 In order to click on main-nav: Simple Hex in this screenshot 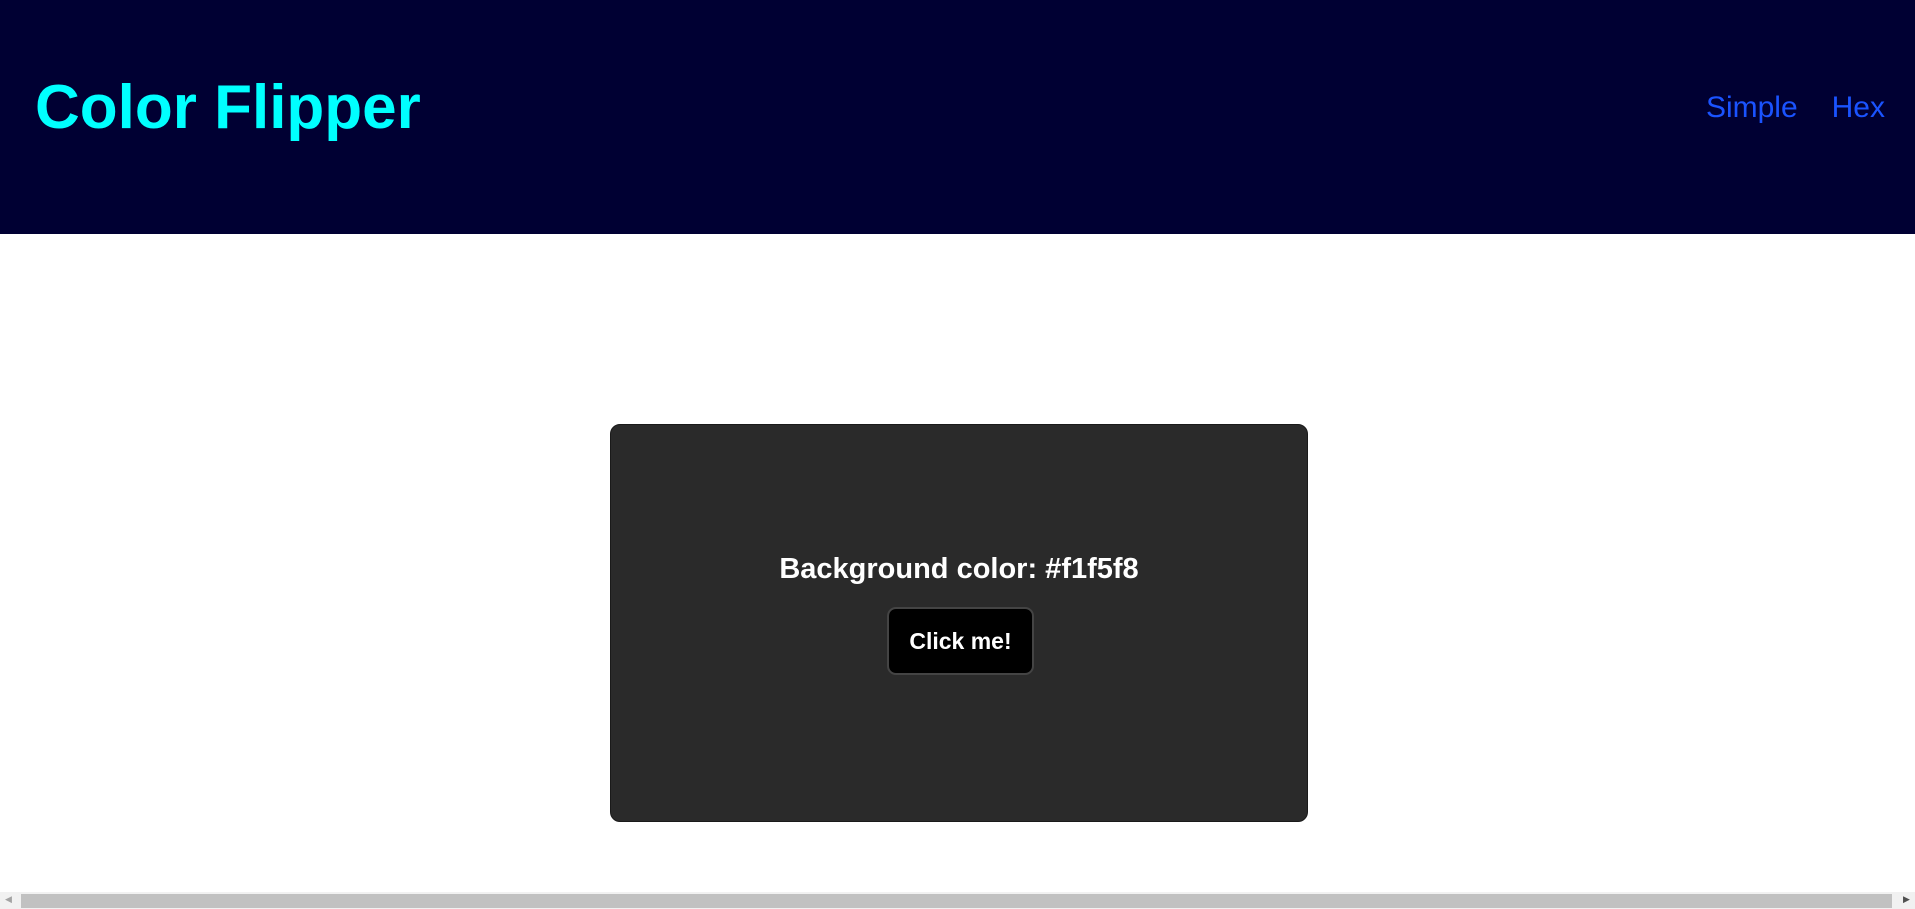, I will do `click(1795, 108)`.